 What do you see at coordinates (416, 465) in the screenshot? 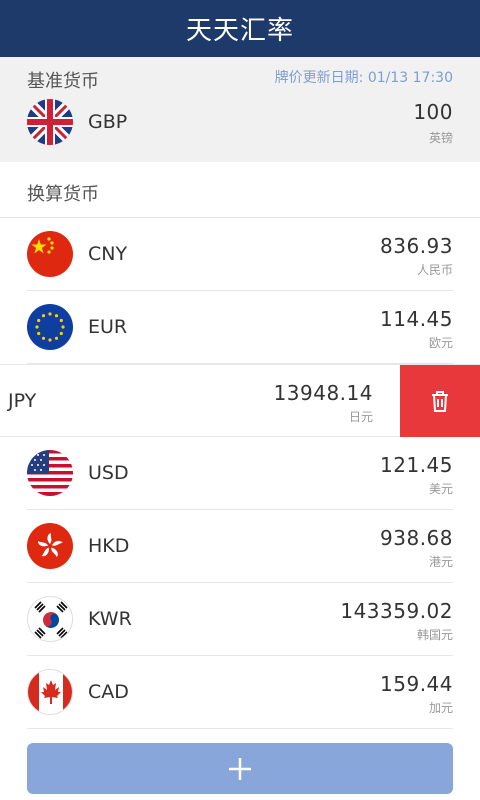
I see `currency-amount: 121.45` at bounding box center [416, 465].